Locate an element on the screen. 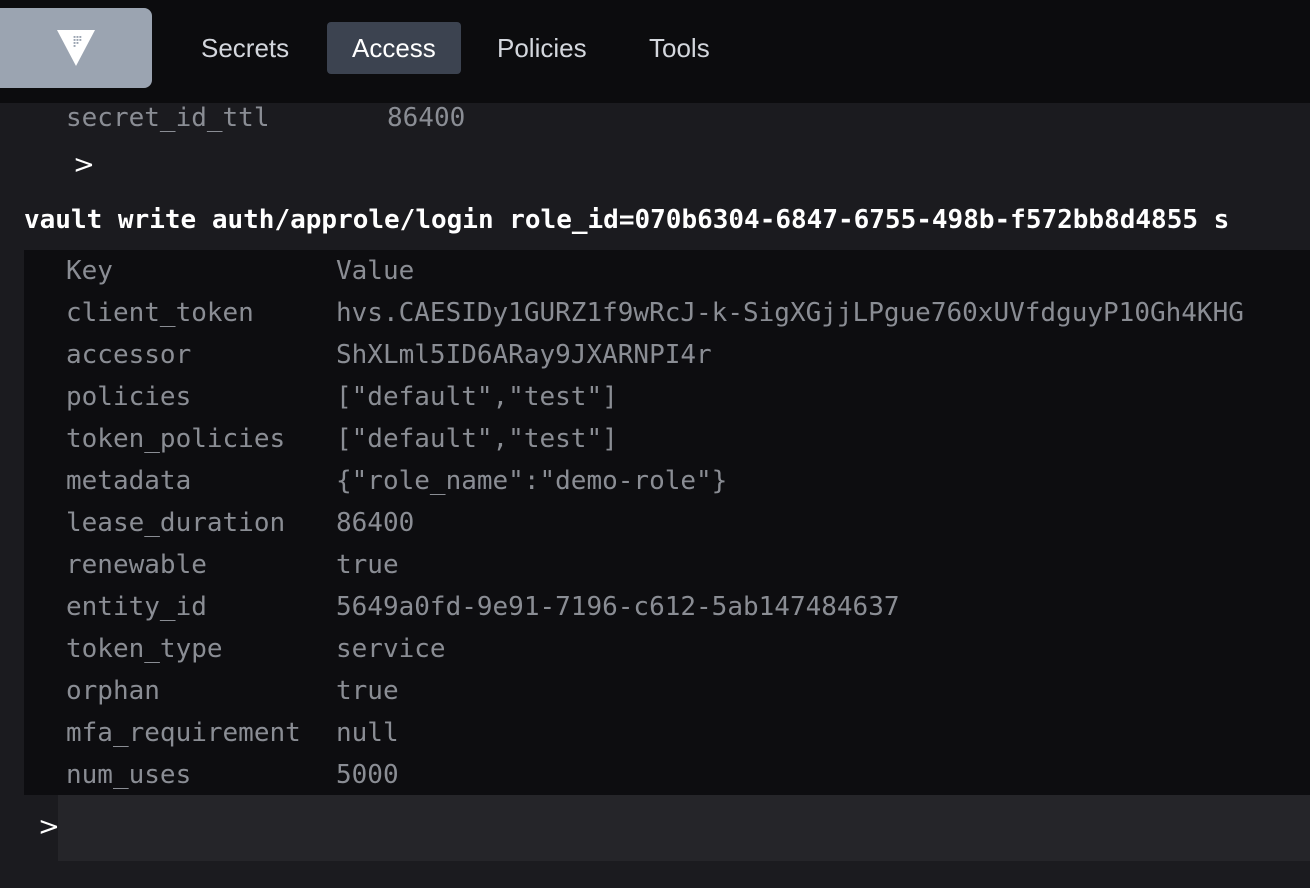  output-value: null is located at coordinates (367, 733).